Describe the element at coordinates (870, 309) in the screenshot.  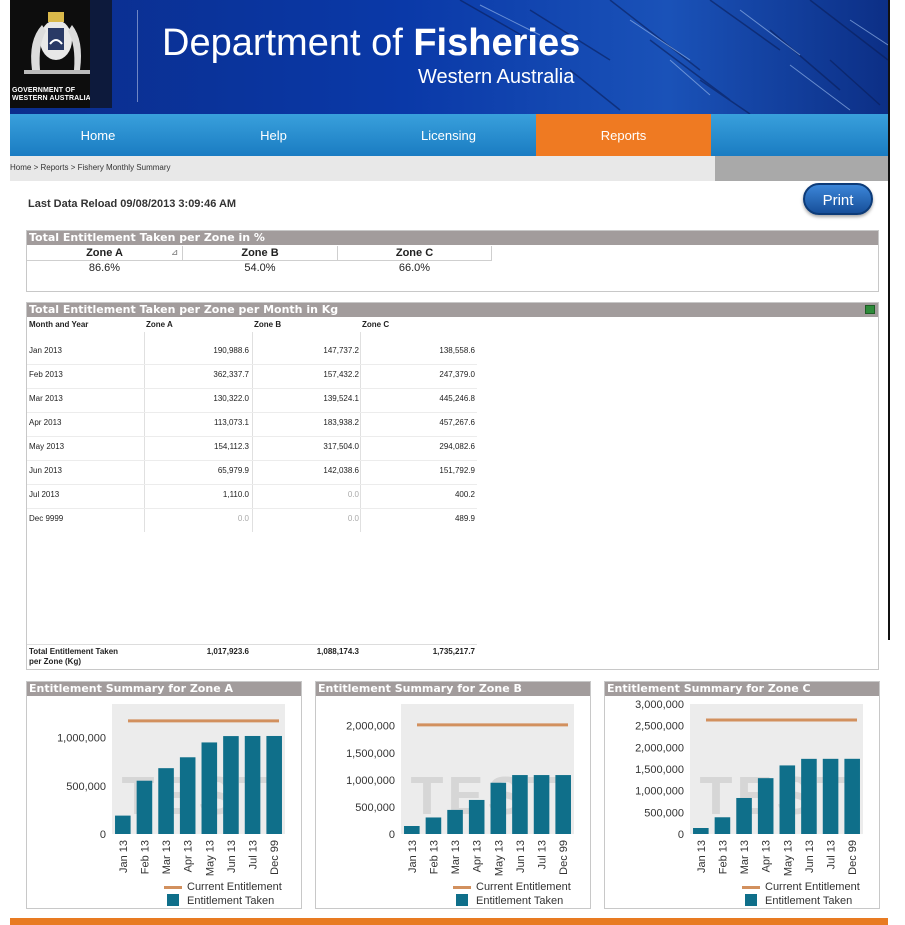
I see `export-excel-icon` at that location.